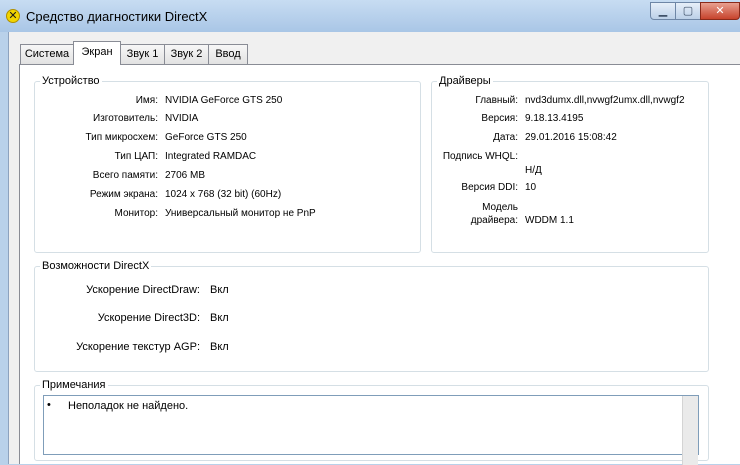  Describe the element at coordinates (74, 385) in the screenshot. I see `notes-title: Примечания` at that location.